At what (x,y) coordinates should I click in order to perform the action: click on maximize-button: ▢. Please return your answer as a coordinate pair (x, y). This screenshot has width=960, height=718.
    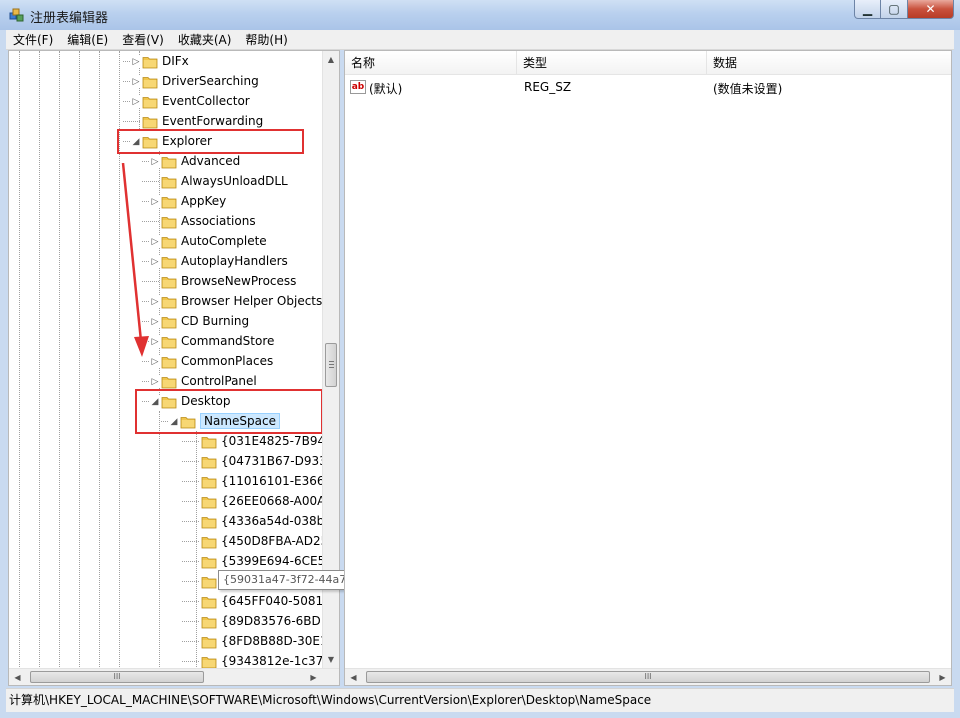
    Looking at the image, I should click on (894, 9).